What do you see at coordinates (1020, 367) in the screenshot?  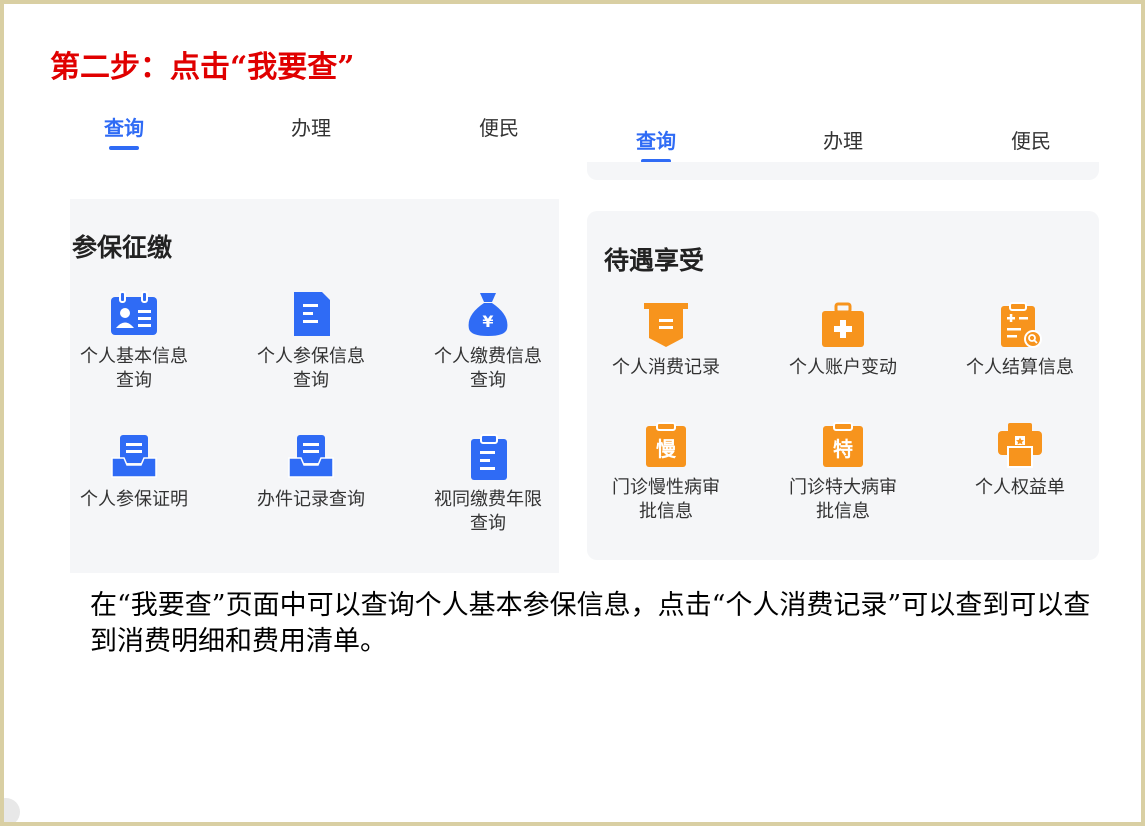 I see `item-label: 个人结算信息` at bounding box center [1020, 367].